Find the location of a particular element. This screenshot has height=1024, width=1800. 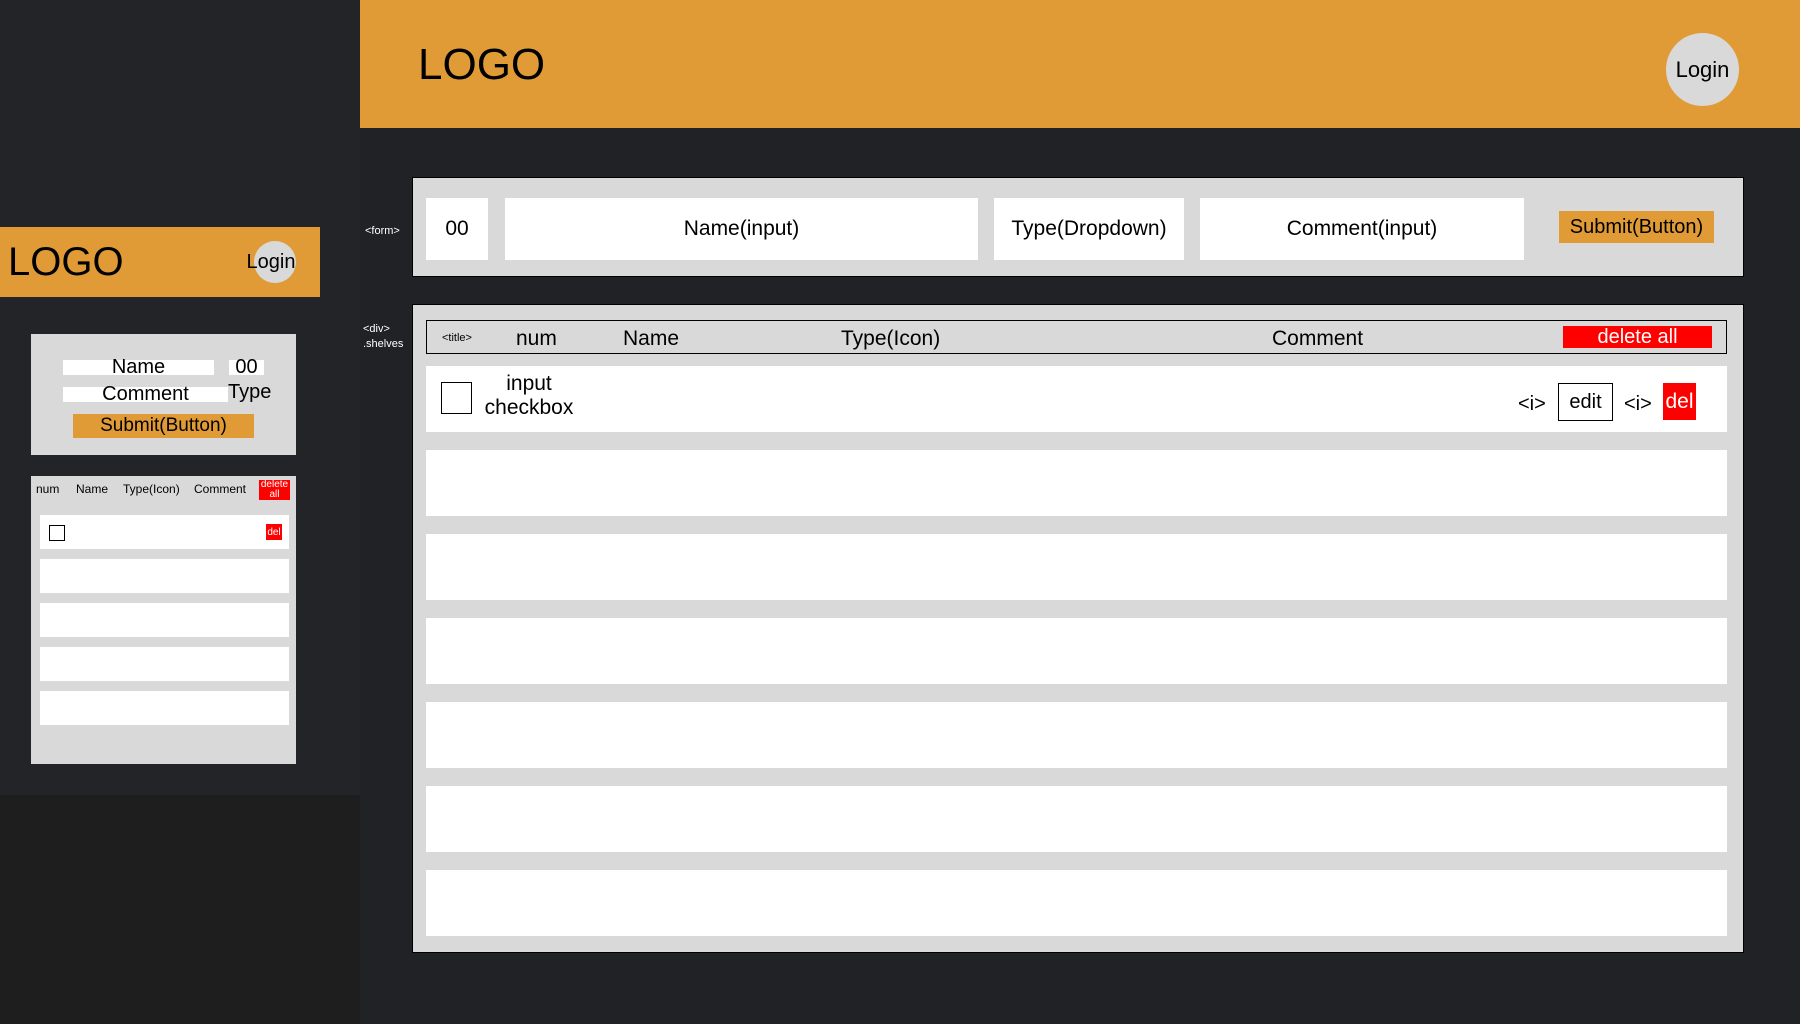

header-name: Name is located at coordinates (651, 338).